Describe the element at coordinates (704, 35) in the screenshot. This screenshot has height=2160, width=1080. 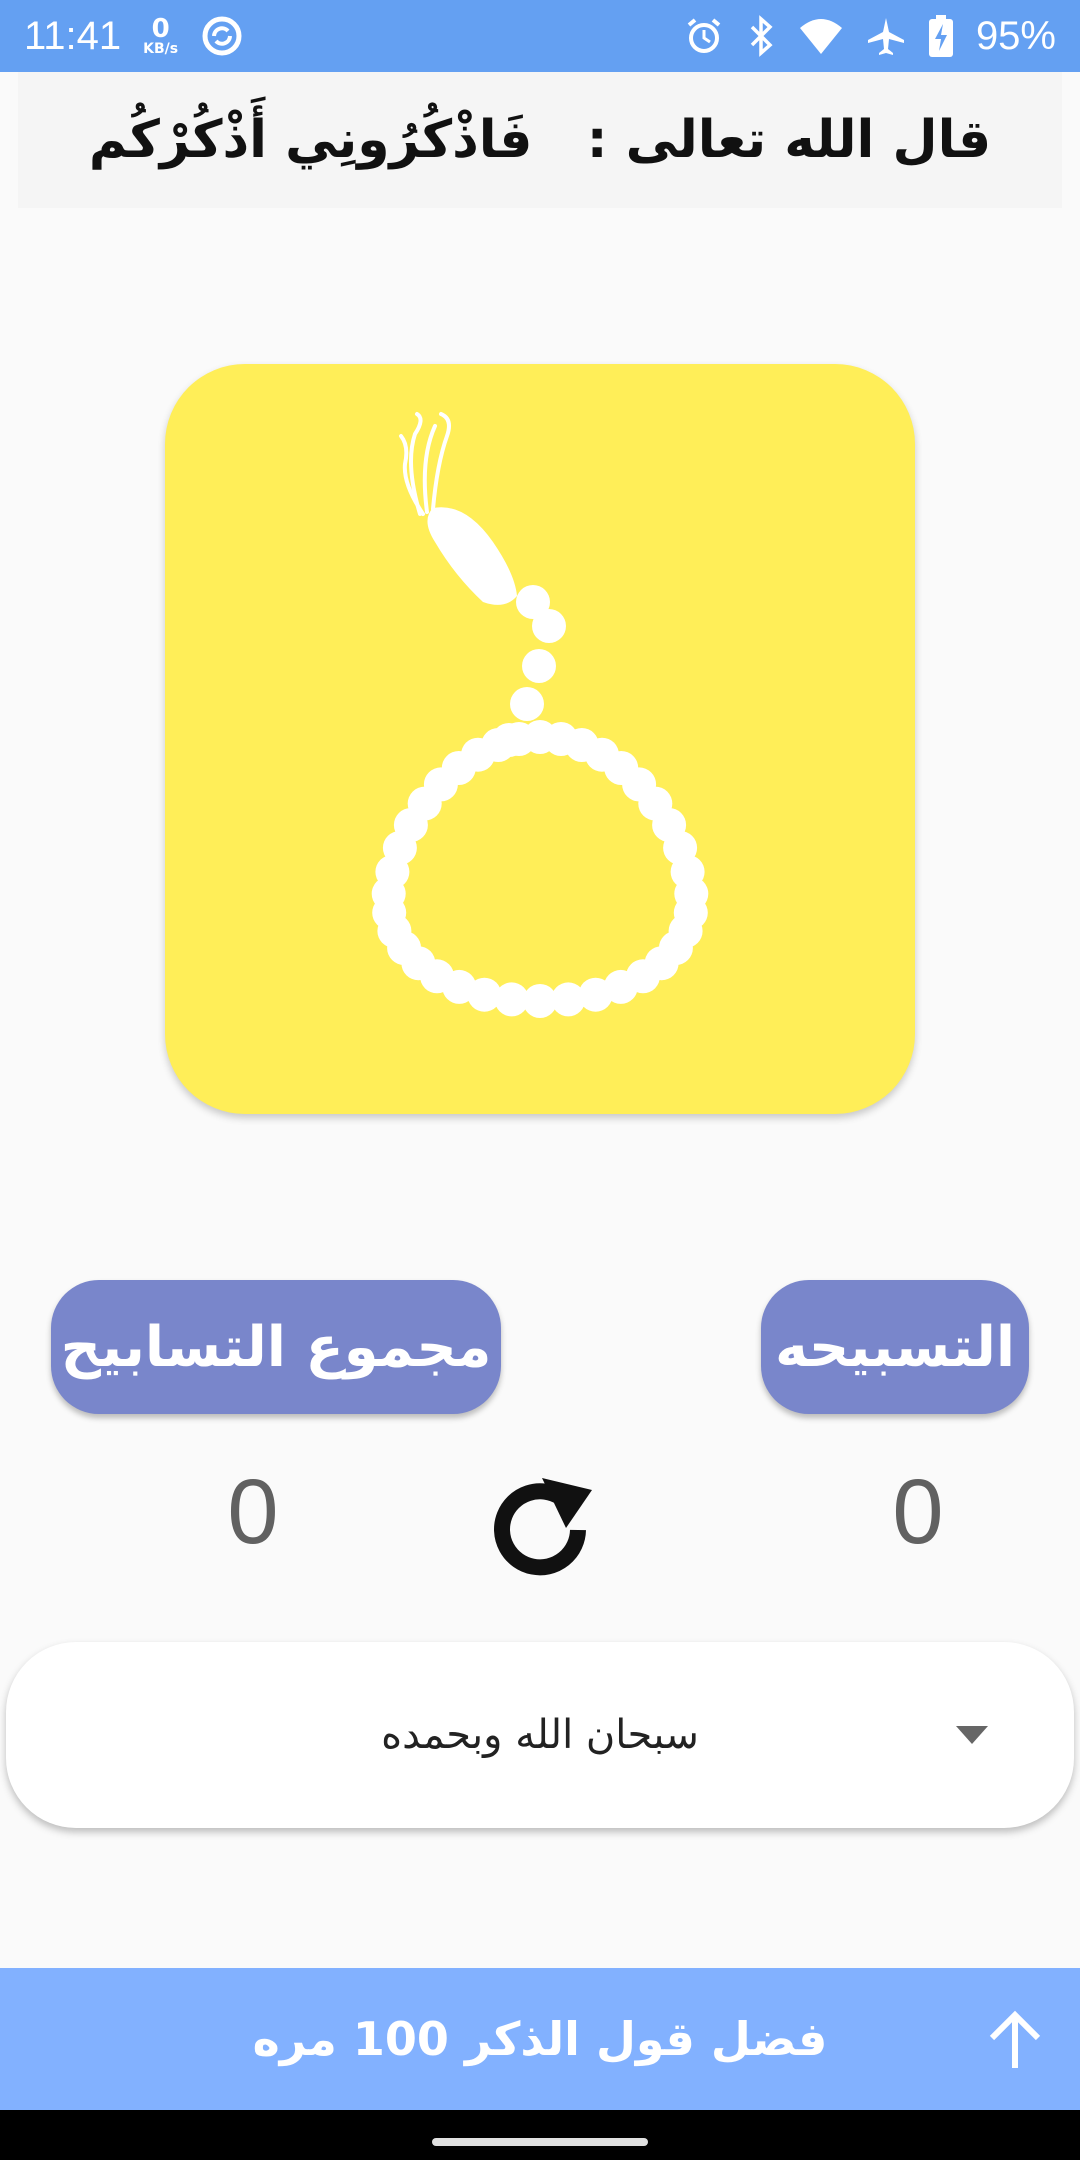
I see `alarm-icon` at that location.